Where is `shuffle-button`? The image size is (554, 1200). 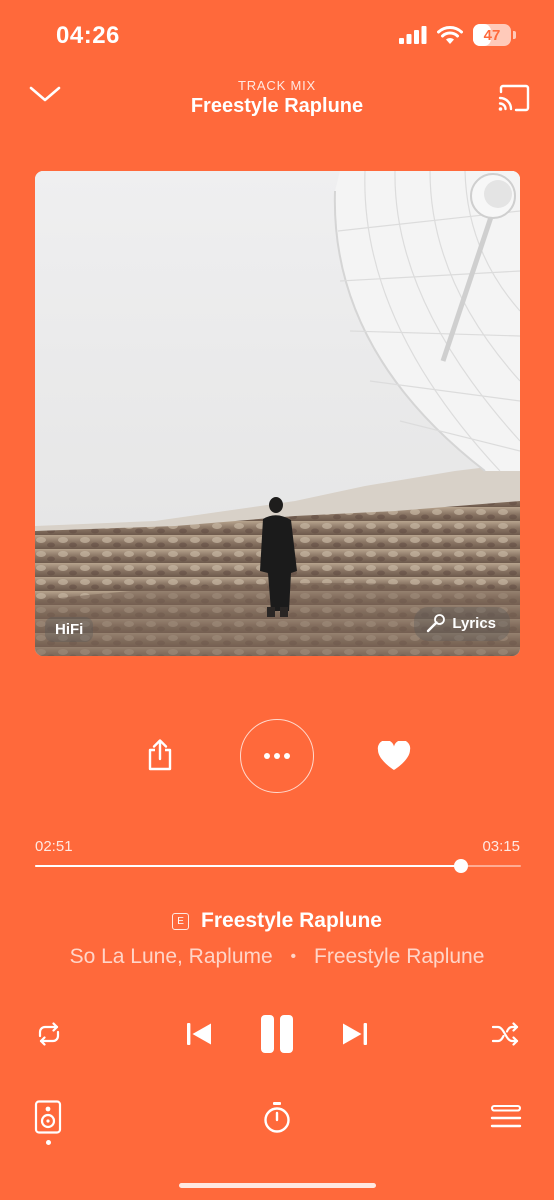 shuffle-button is located at coordinates (506, 1034).